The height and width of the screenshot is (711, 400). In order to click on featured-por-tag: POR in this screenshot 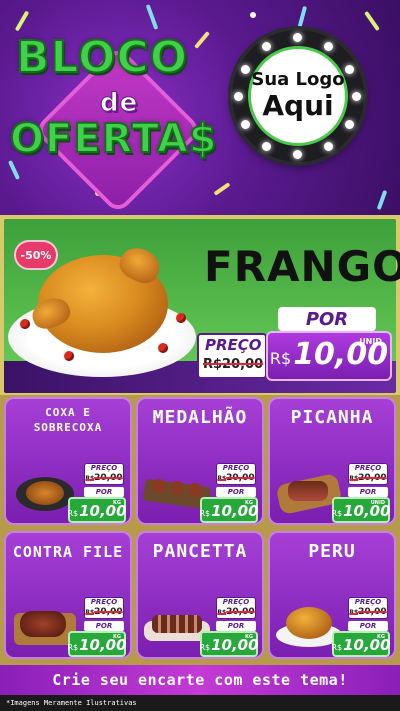, I will do `click(327, 319)`.